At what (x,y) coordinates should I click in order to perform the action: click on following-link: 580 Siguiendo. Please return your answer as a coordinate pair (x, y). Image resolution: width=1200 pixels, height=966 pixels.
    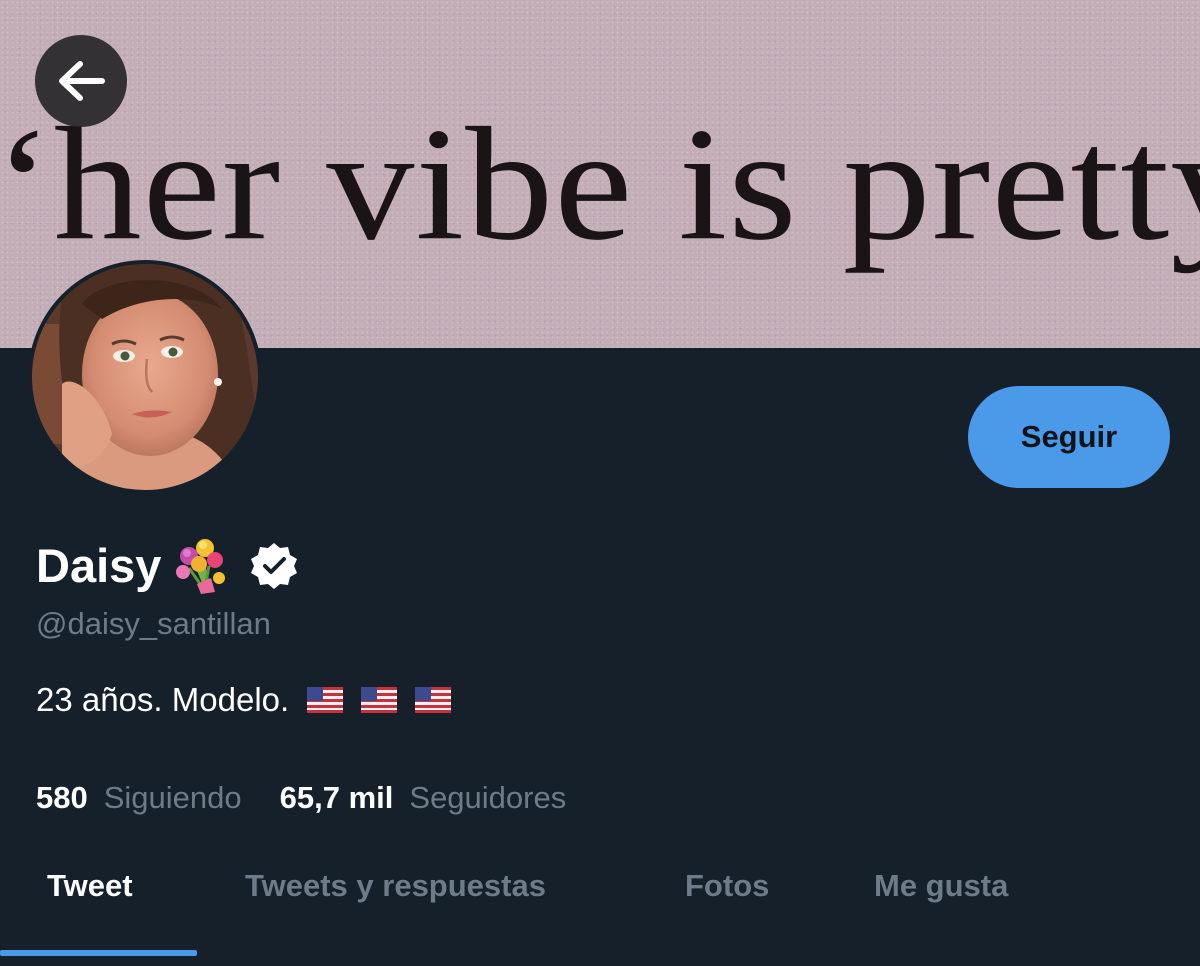
    Looking at the image, I should click on (139, 798).